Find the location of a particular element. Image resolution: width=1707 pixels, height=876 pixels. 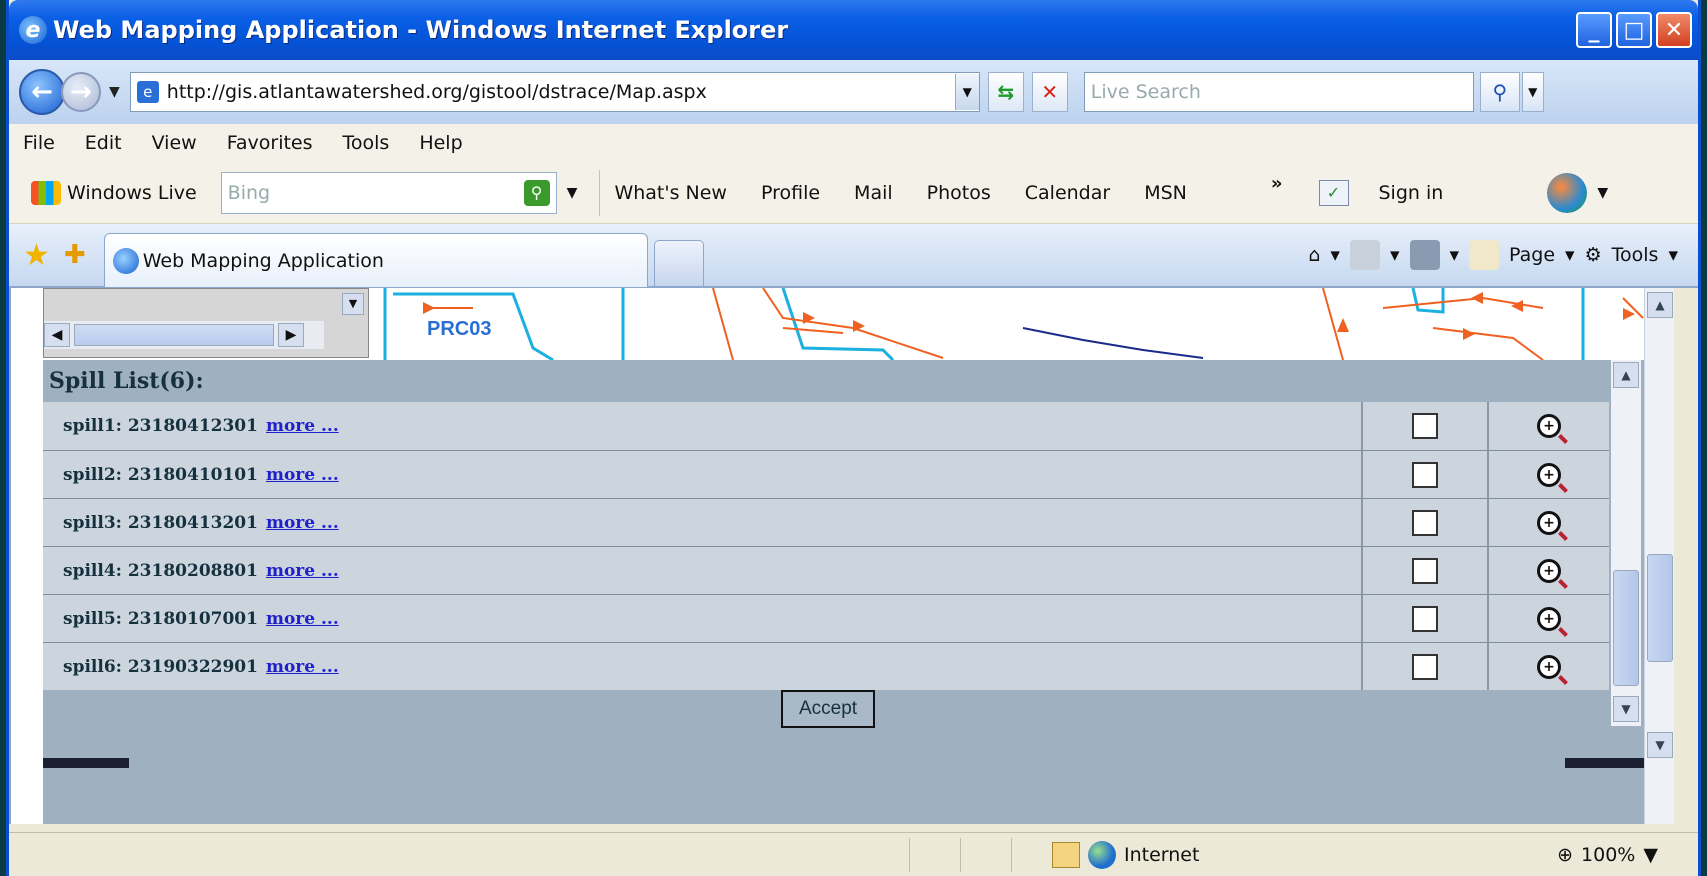

live-search-input: Live Search is located at coordinates (1278, 92).